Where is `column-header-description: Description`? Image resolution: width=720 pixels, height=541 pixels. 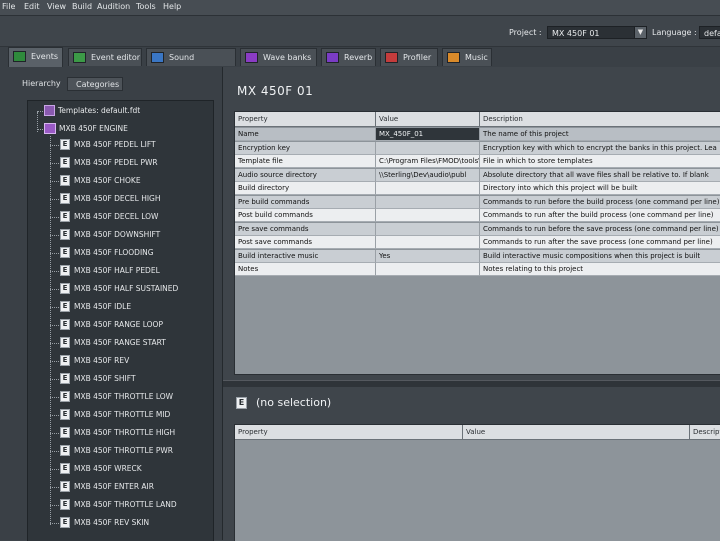
column-header-description: Description is located at coordinates (600, 119).